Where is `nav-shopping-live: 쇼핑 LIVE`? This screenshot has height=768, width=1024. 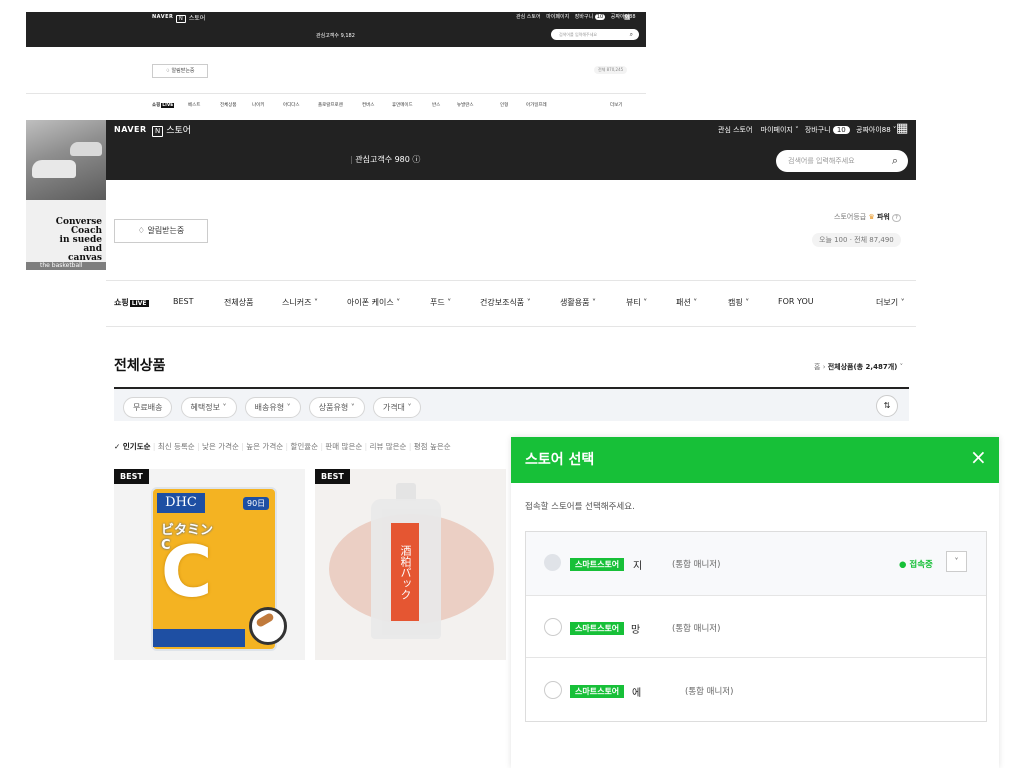 nav-shopping-live: 쇼핑 LIVE is located at coordinates (131, 302).